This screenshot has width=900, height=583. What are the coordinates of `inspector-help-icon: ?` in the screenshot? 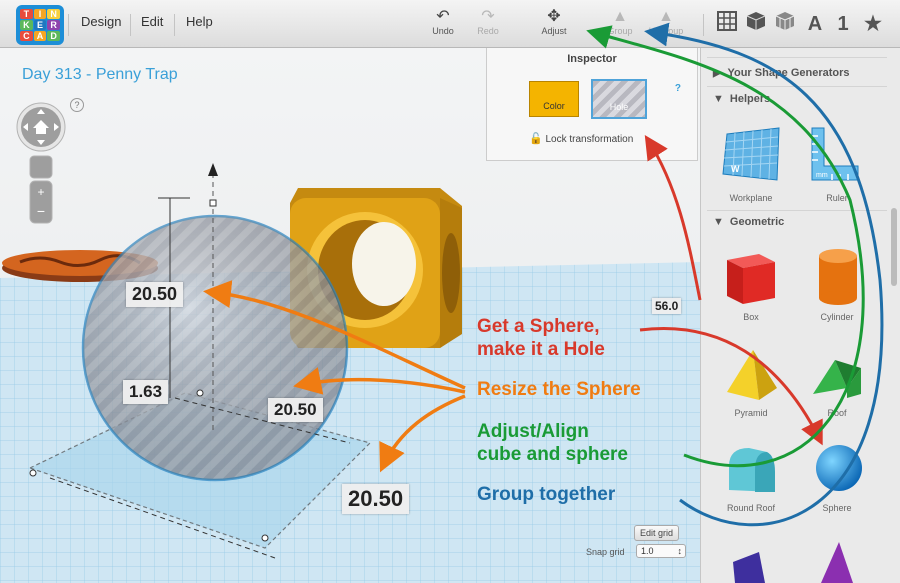 It's located at (678, 88).